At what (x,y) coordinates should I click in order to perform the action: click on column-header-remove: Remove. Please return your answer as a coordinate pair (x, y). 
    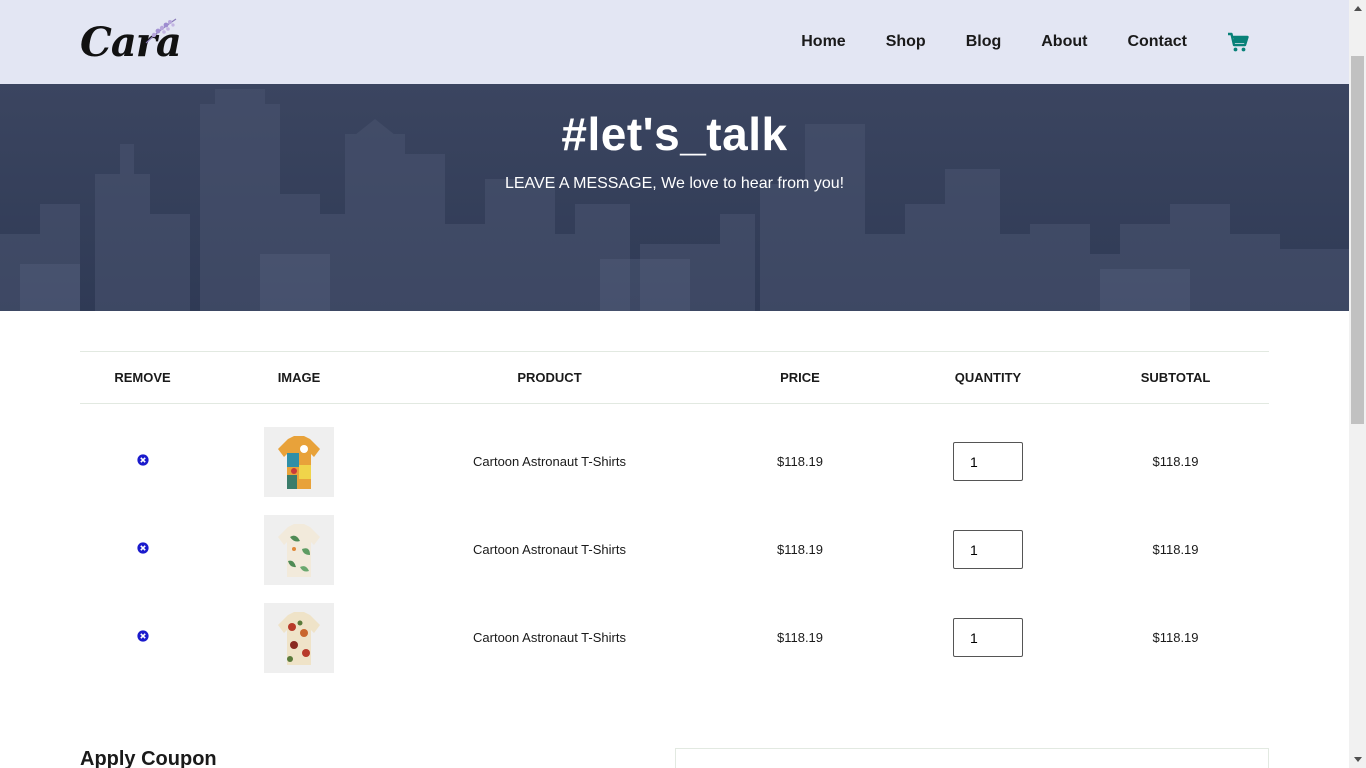
    Looking at the image, I should click on (142, 377).